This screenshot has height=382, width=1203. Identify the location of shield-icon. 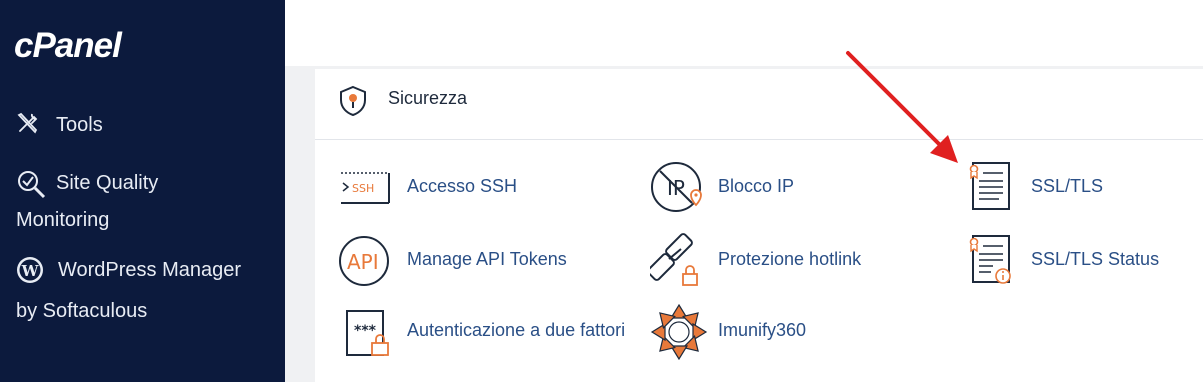
(353, 101).